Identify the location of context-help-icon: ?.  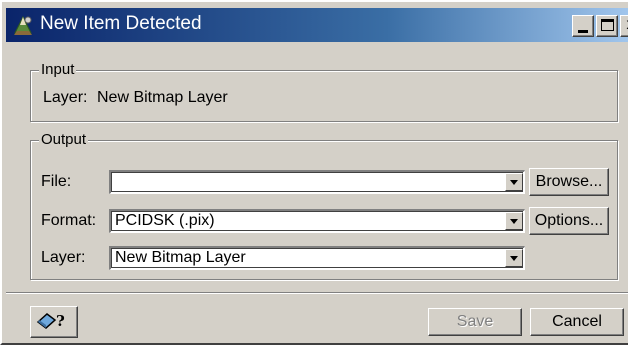
(50, 321).